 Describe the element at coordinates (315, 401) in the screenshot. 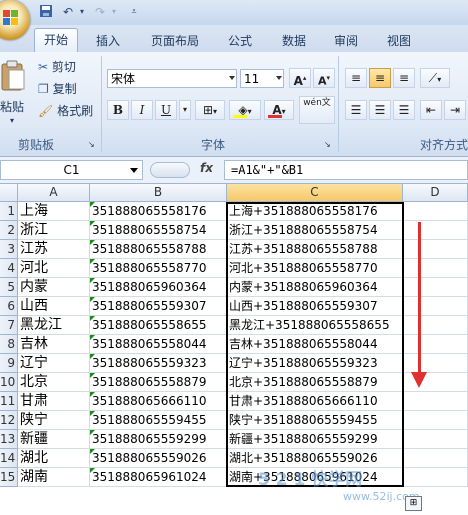

I see `cell-concat-result: 甘肃+351888065666110` at that location.